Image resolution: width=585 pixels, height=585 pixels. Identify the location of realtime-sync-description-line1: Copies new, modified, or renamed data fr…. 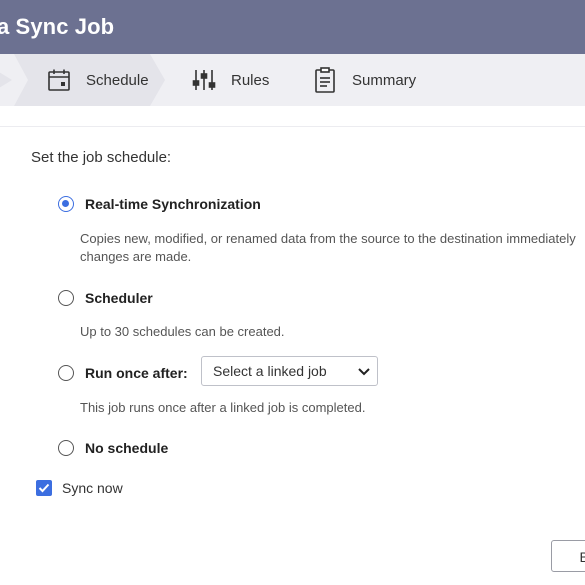
(328, 238).